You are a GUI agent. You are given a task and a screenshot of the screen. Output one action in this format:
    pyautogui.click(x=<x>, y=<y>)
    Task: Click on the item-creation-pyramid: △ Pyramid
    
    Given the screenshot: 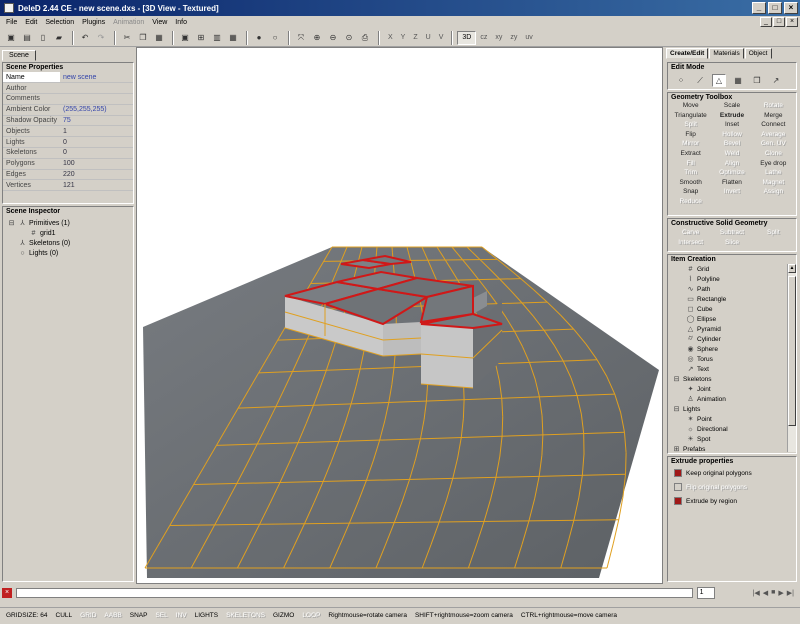 What is the action you would take?
    pyautogui.click(x=732, y=329)
    